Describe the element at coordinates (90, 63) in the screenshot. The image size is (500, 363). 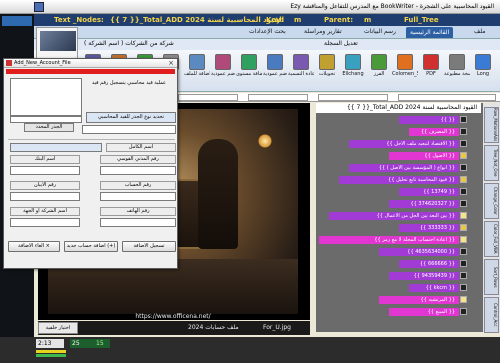
I see `dialog-title-bar: Add_New_Account_File ×` at that location.